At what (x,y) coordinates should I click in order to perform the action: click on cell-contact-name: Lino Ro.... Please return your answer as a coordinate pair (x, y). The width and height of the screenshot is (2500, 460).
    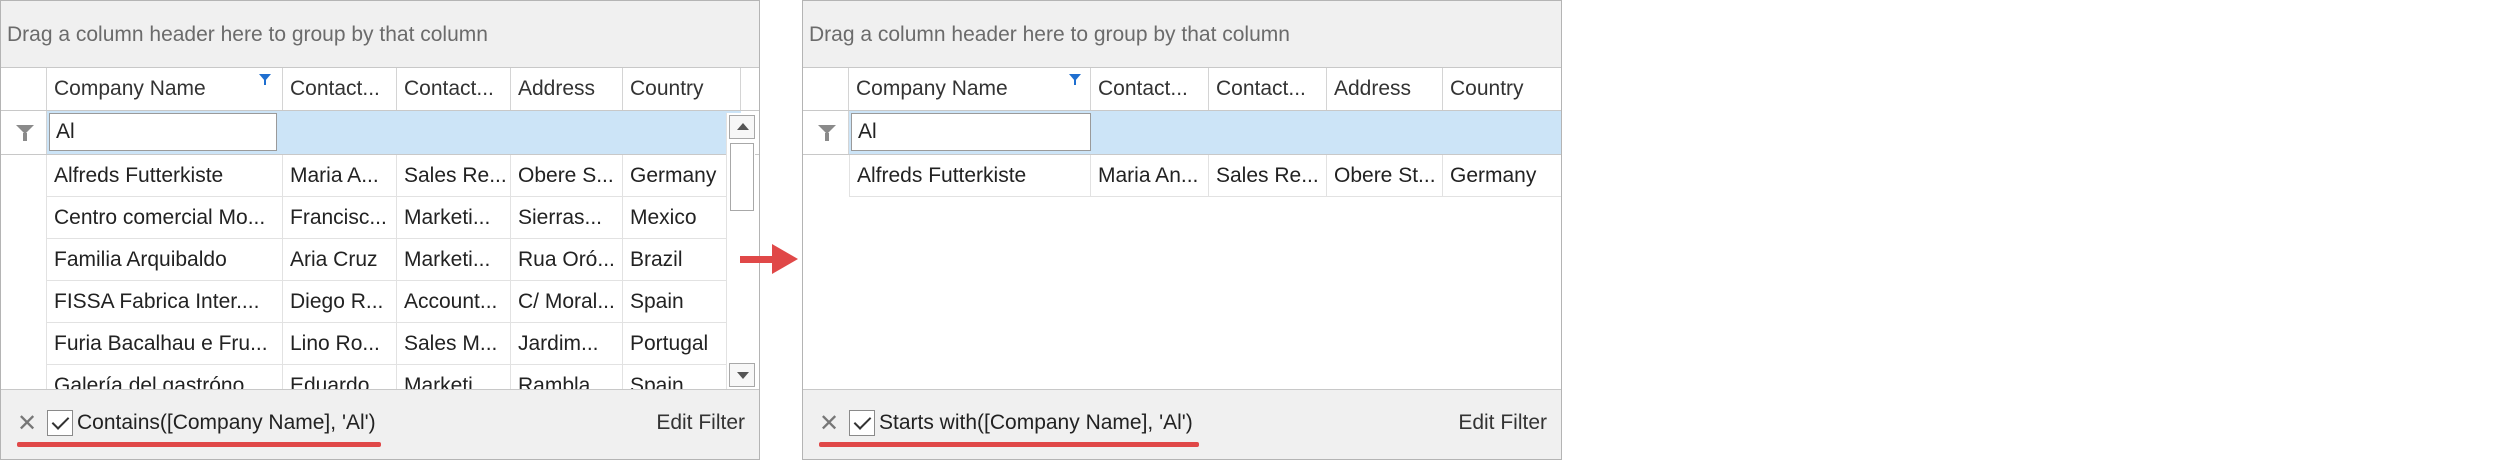
    Looking at the image, I should click on (340, 344).